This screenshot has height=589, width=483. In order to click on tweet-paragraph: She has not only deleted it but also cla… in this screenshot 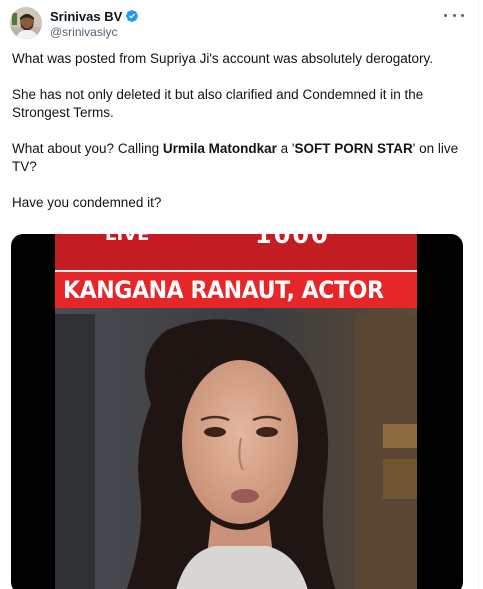, I will do `click(218, 103)`.